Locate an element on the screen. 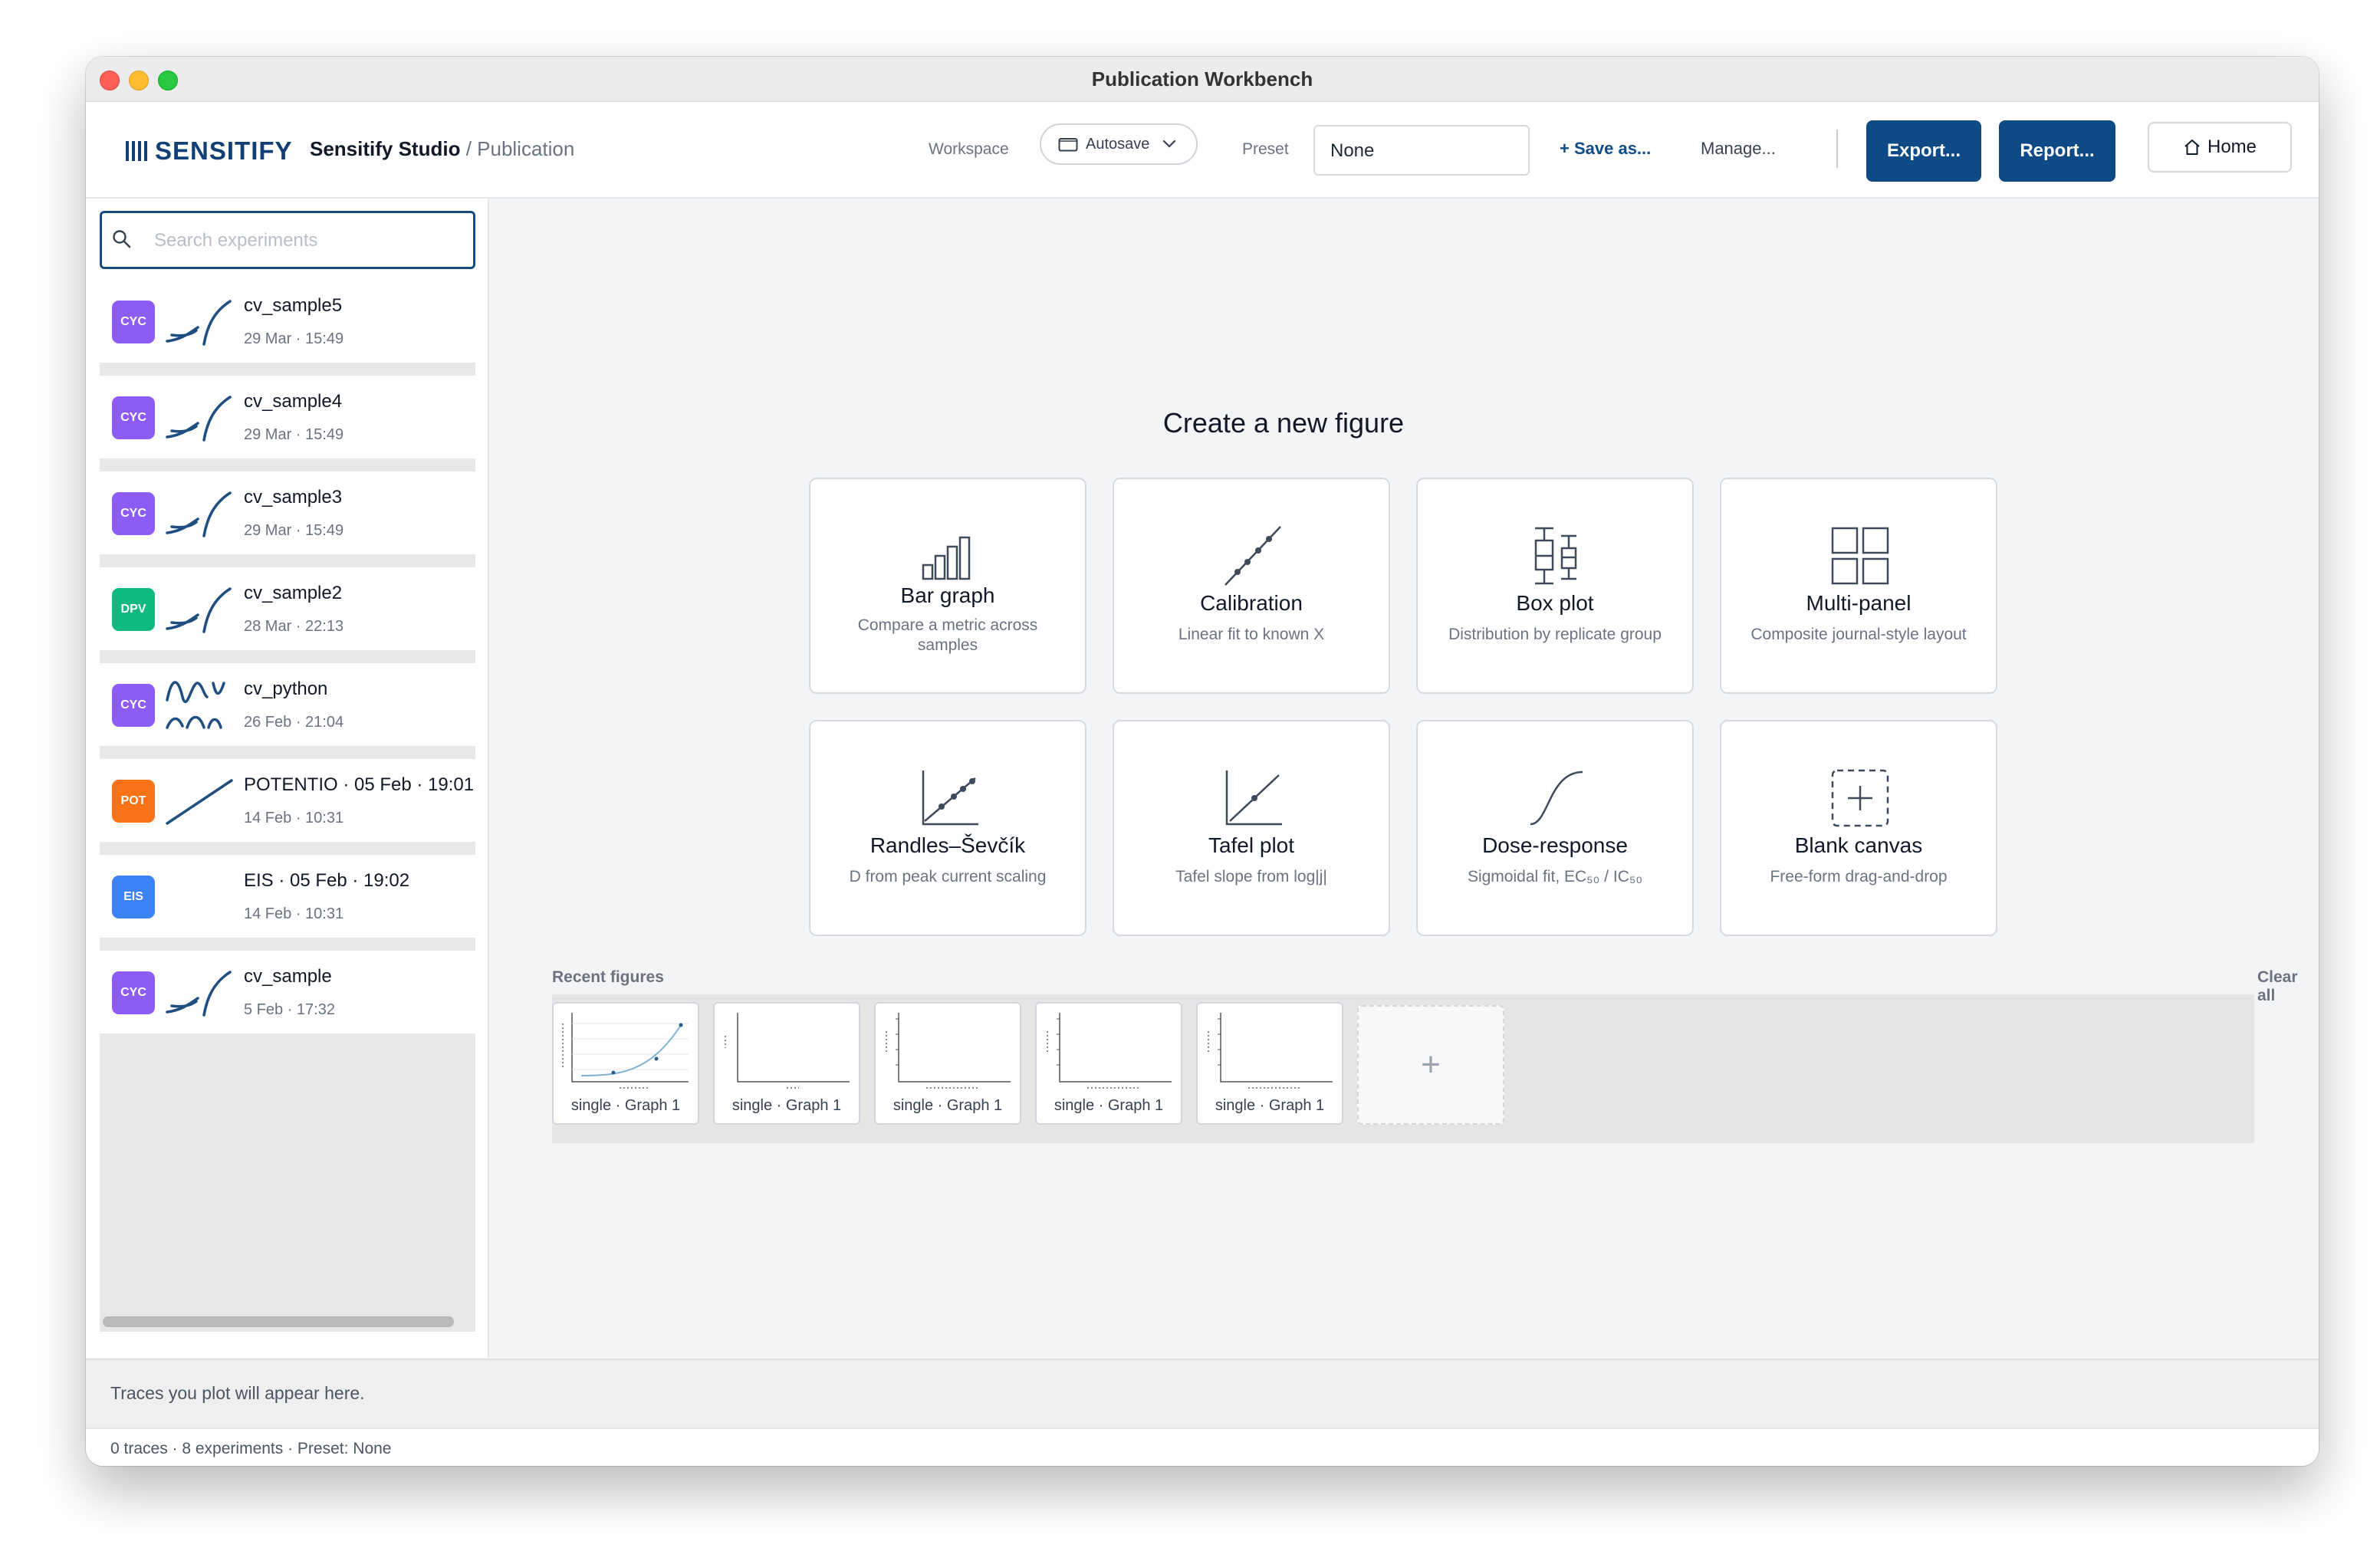  search-input is located at coordinates (308, 241).